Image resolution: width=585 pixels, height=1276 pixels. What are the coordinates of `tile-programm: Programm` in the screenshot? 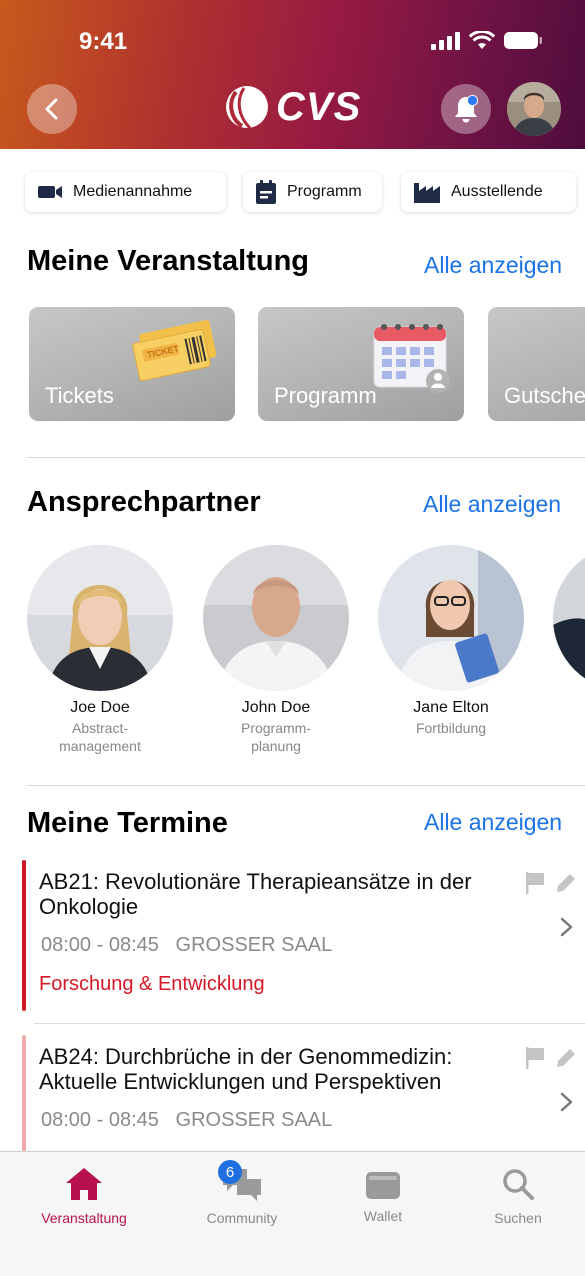 It's located at (361, 364).